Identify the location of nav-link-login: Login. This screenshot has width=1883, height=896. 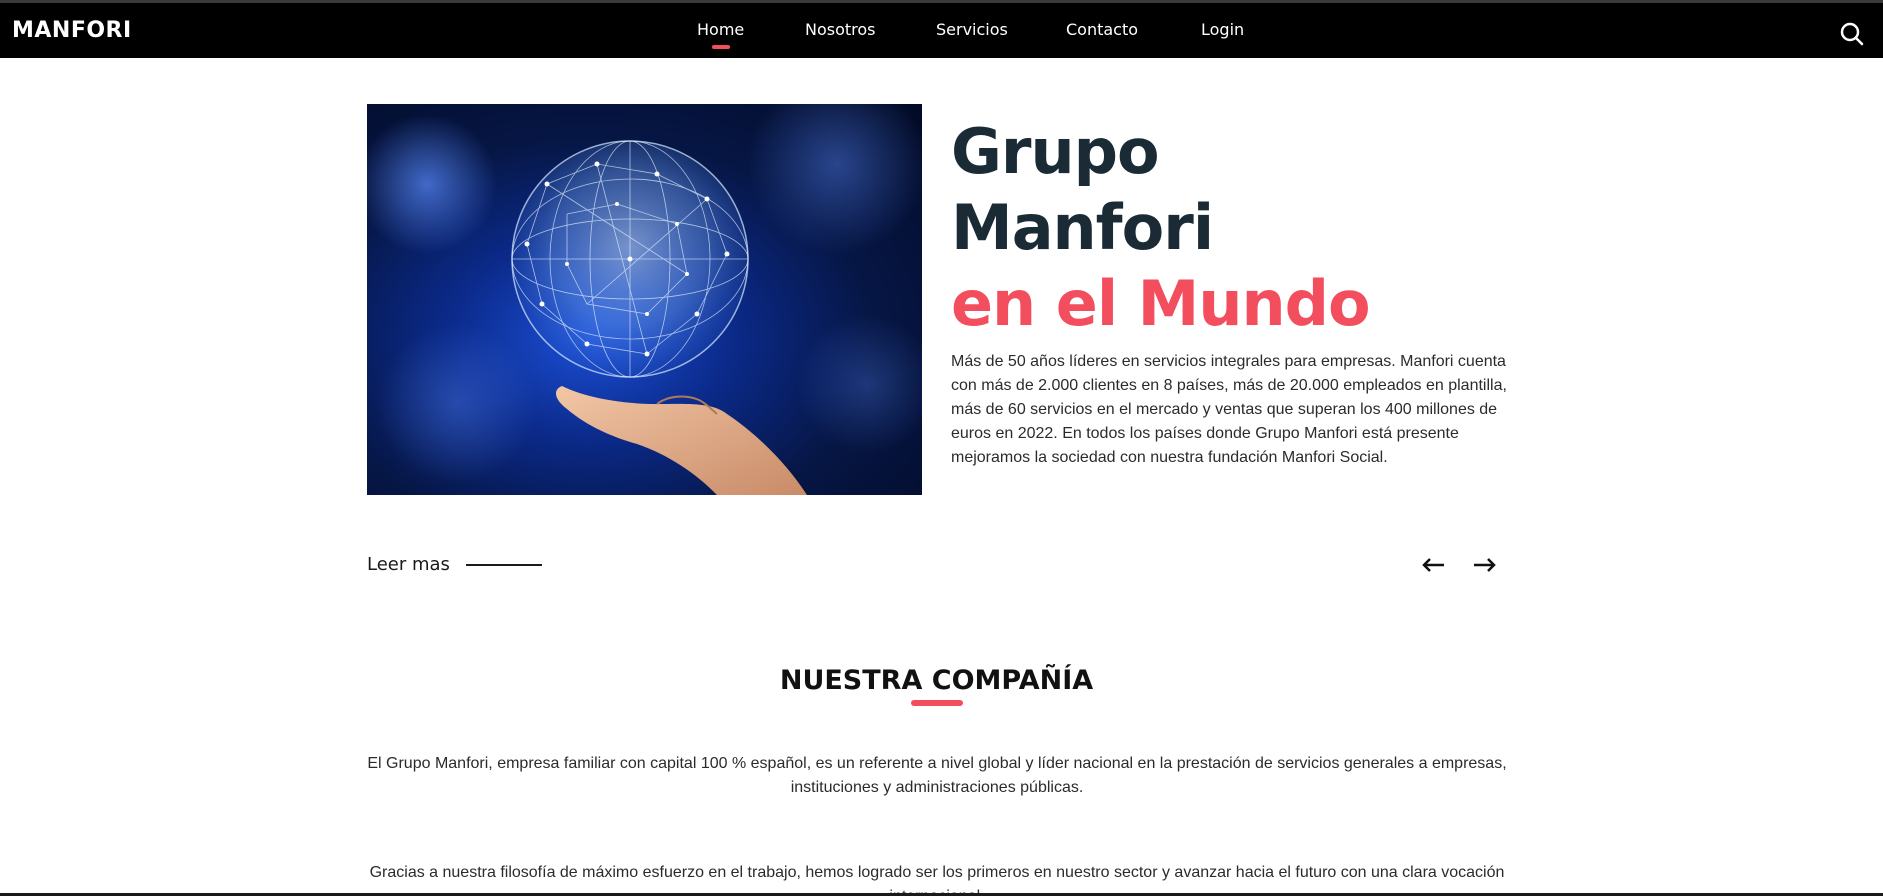
(1222, 29).